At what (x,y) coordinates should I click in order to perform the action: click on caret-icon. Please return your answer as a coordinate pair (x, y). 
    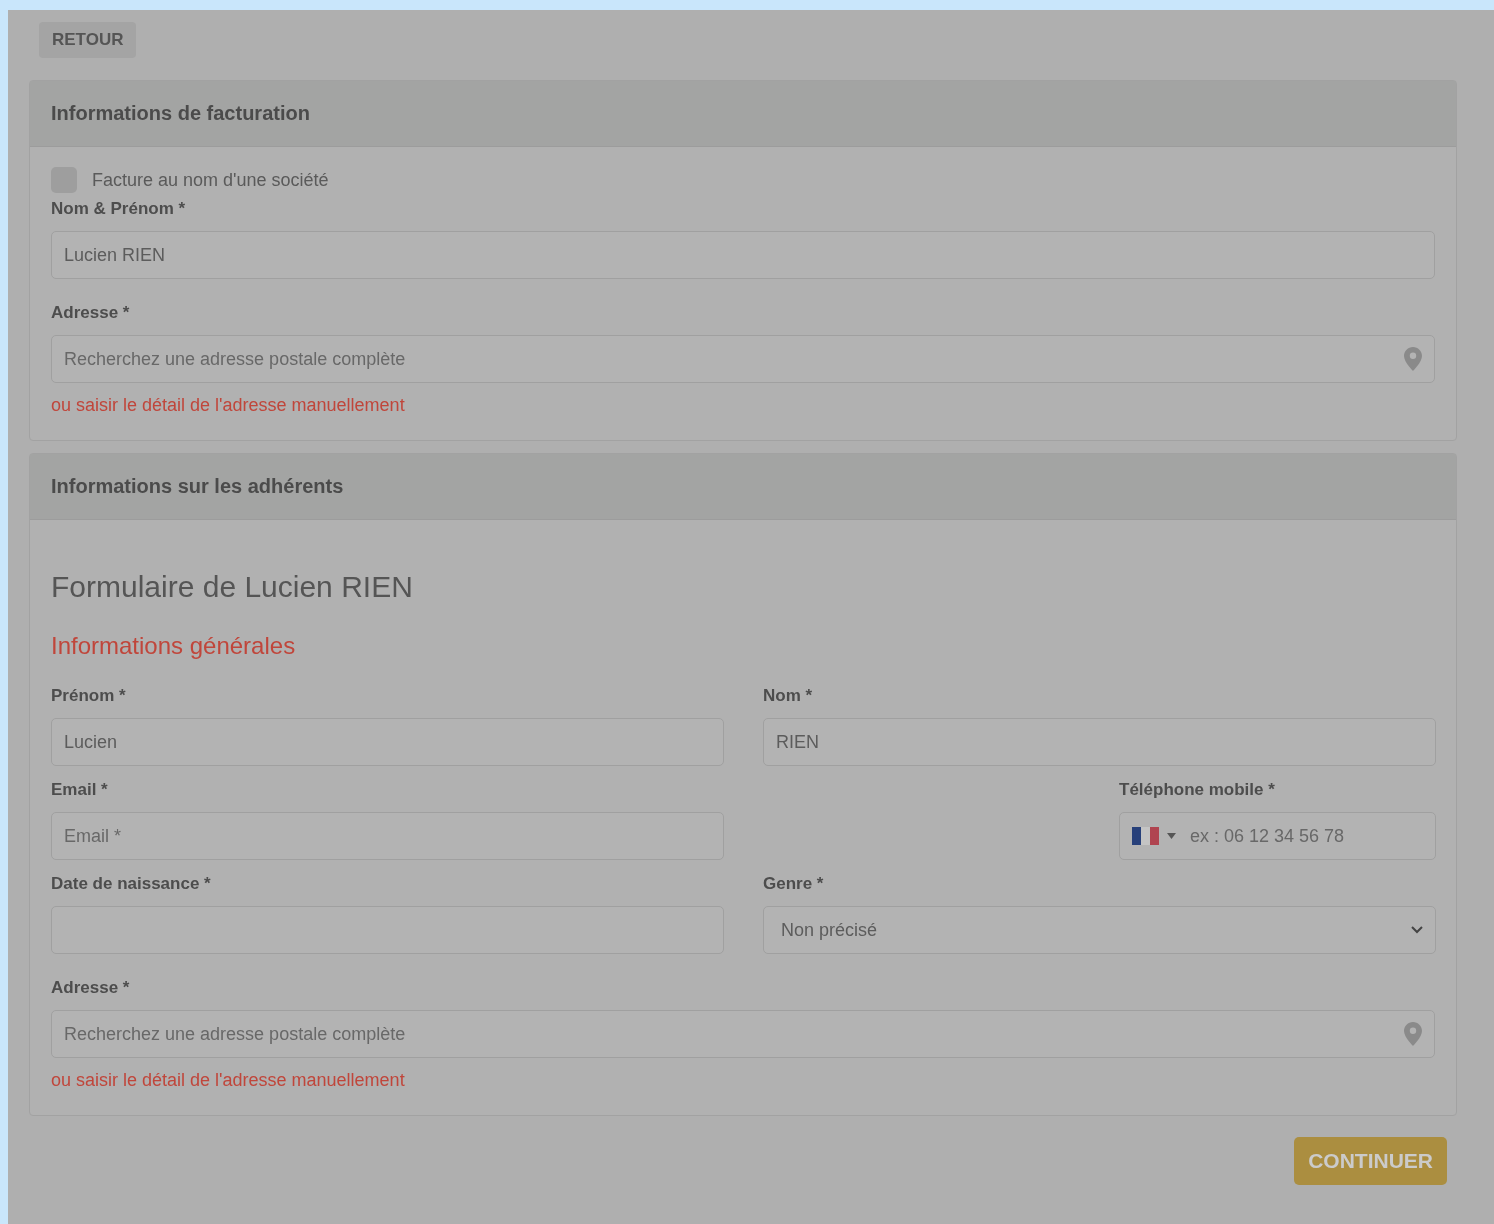
    Looking at the image, I should click on (1171, 836).